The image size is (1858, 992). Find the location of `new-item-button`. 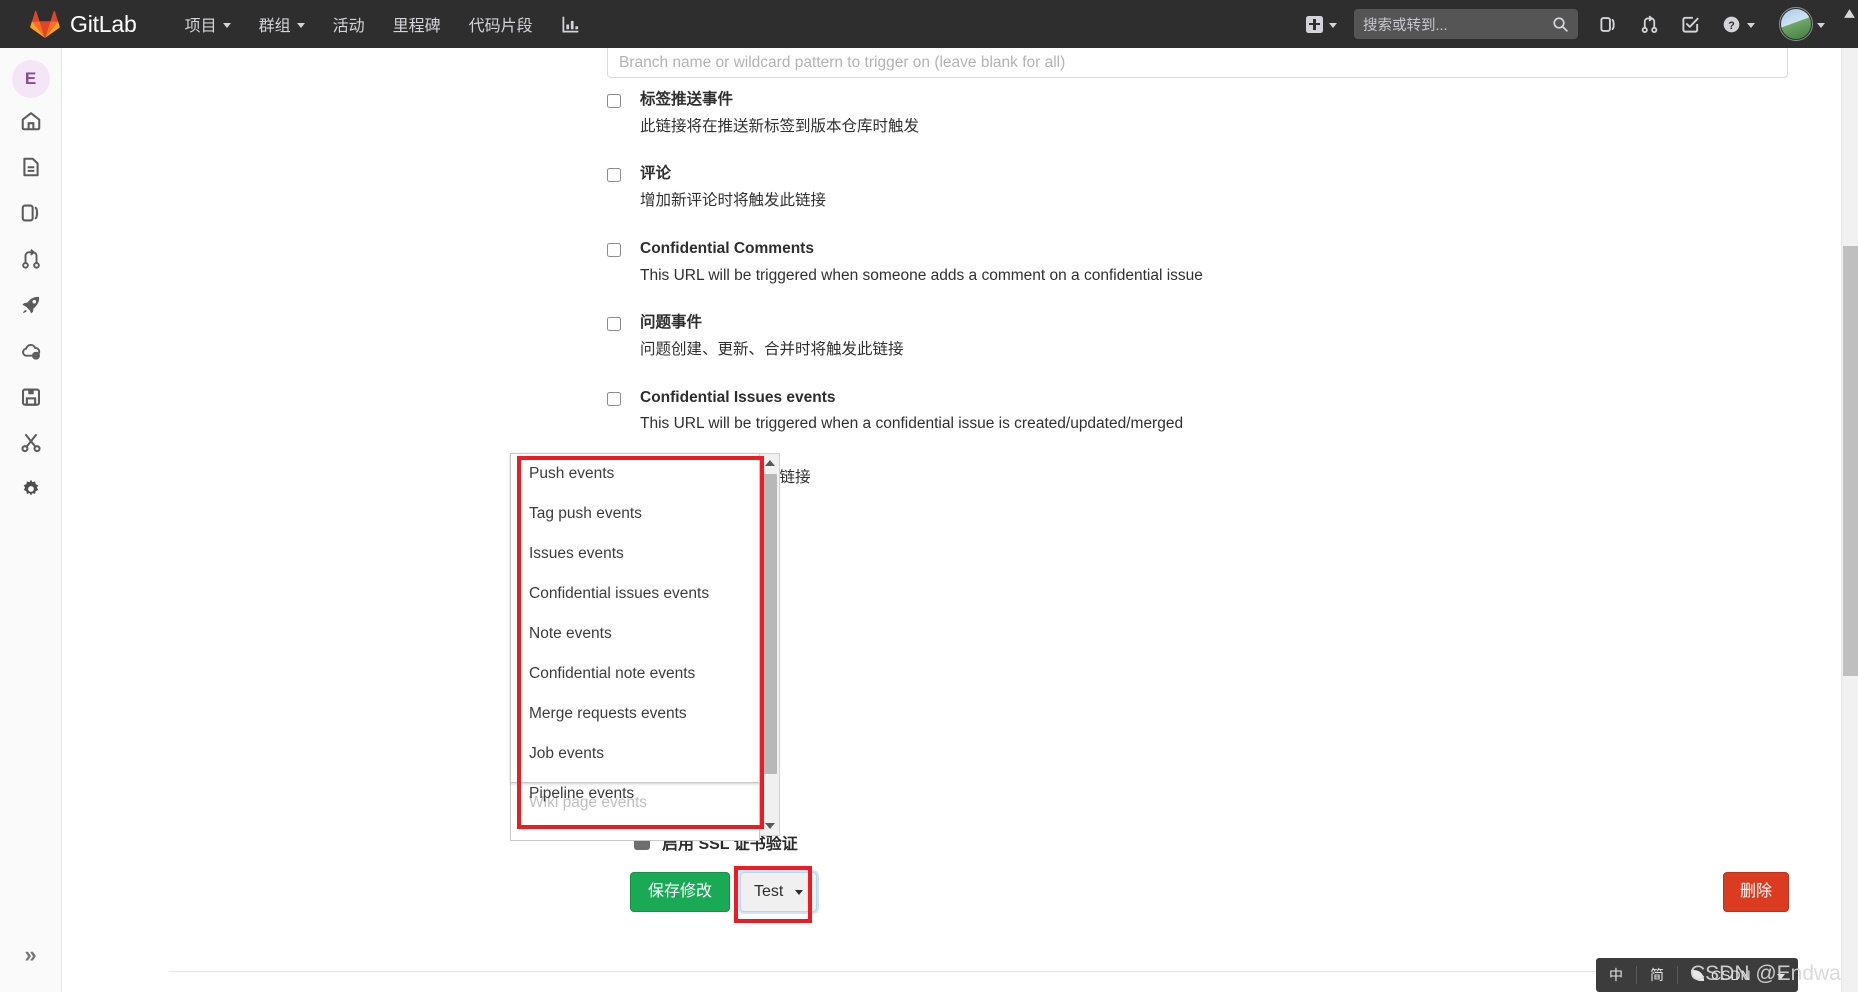

new-item-button is located at coordinates (1321, 24).